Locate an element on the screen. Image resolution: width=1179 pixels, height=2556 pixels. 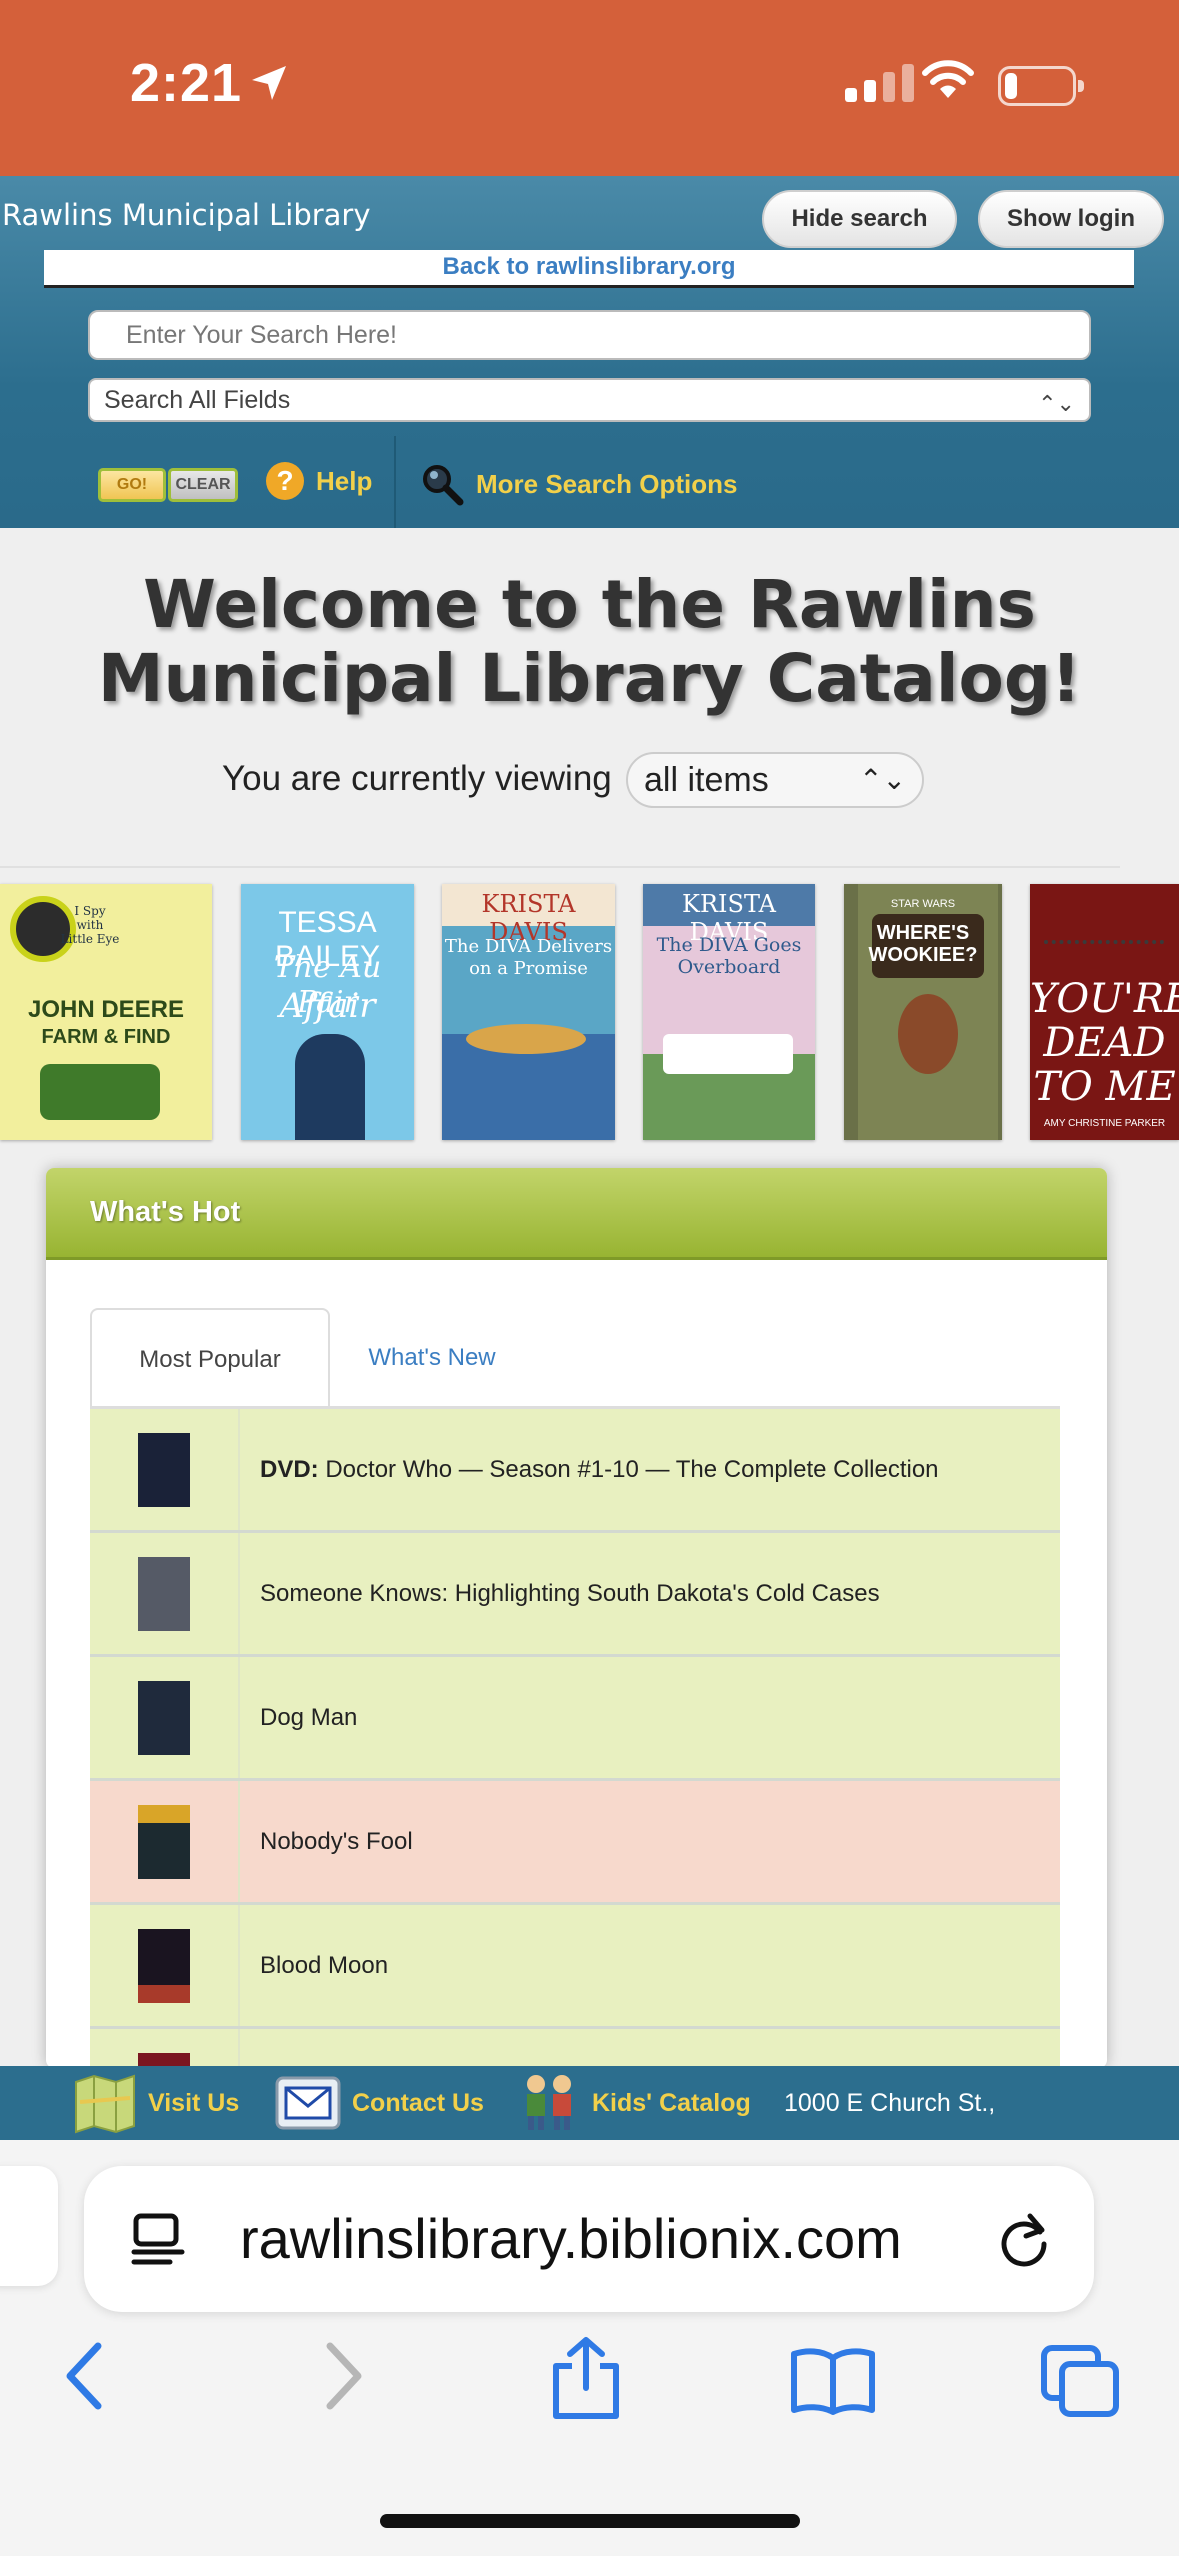
whats-hot-header: What's Hot is located at coordinates (576, 1214).